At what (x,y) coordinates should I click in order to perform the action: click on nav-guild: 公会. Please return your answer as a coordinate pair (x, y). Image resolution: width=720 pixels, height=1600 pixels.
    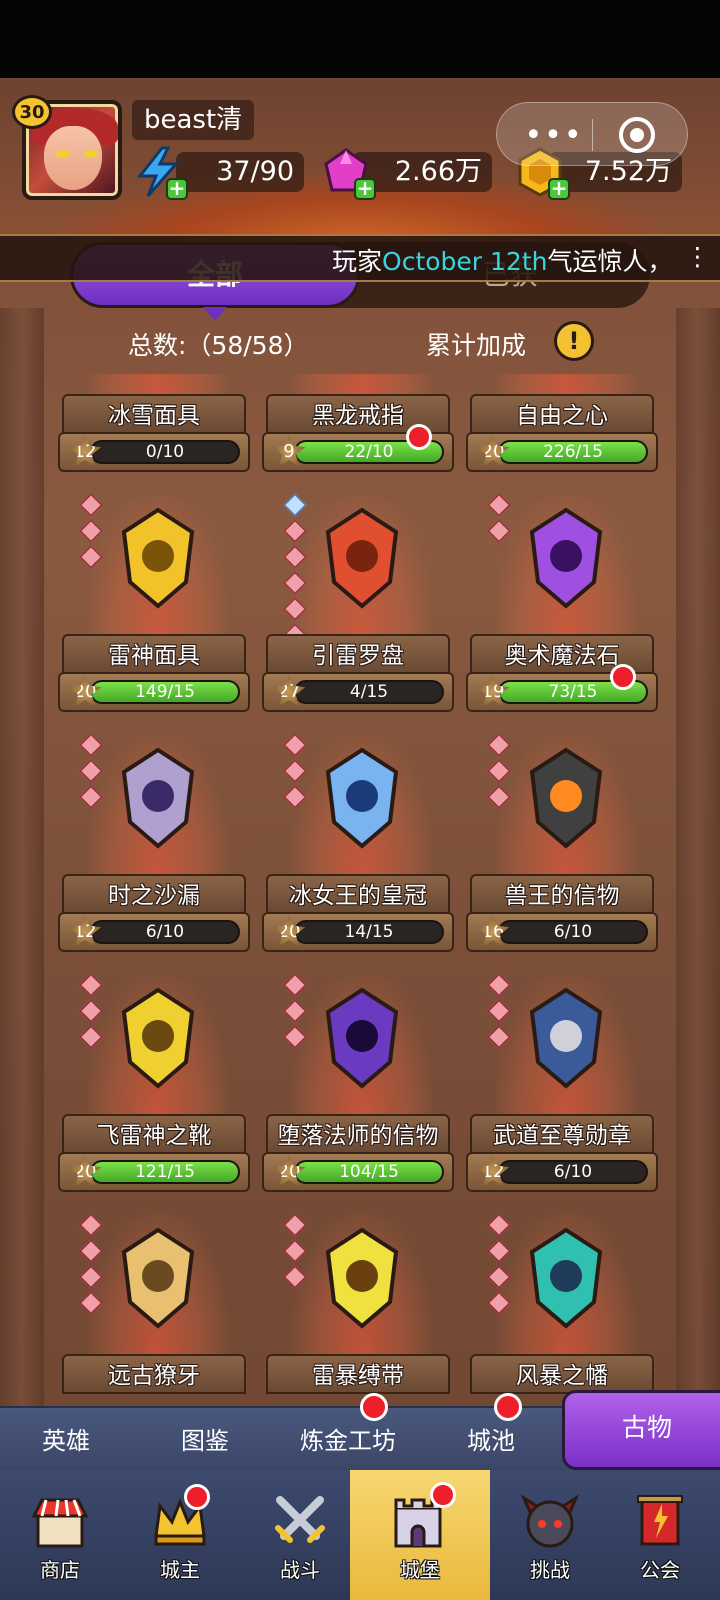
    Looking at the image, I should click on (660, 1535).